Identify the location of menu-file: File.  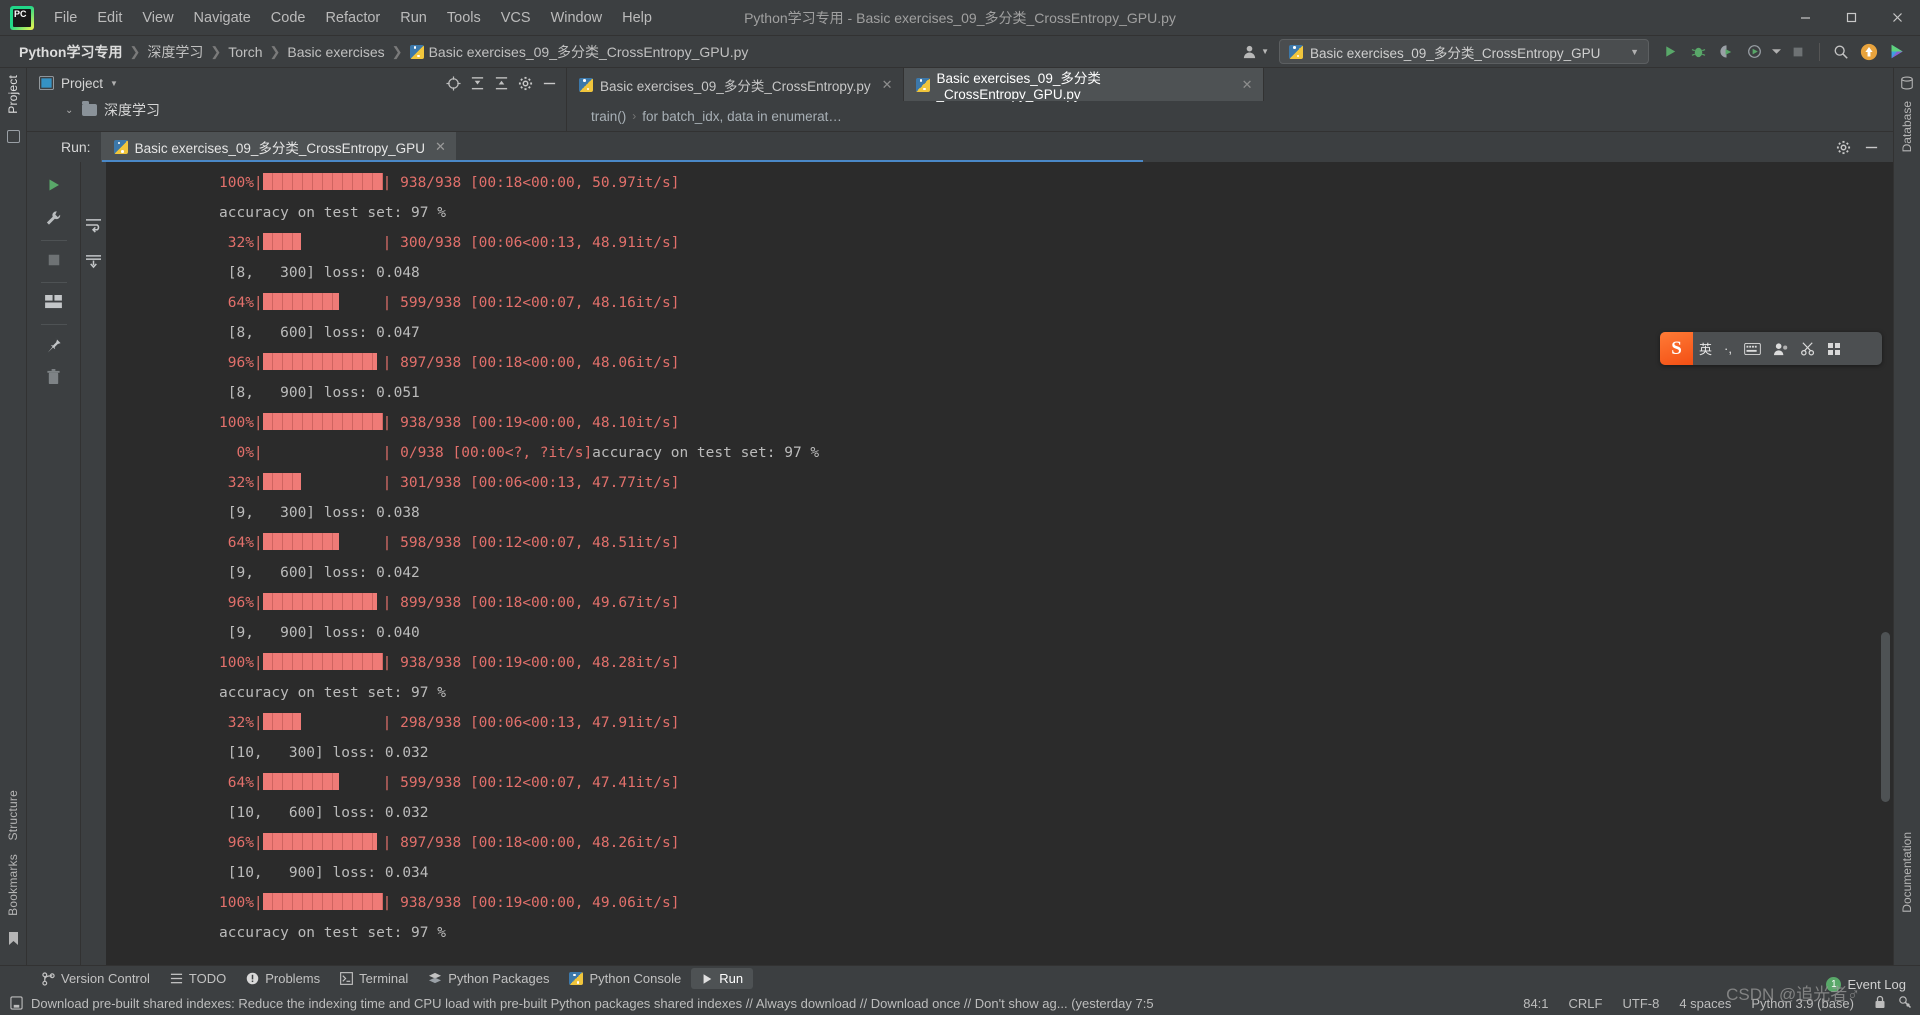
(65, 18).